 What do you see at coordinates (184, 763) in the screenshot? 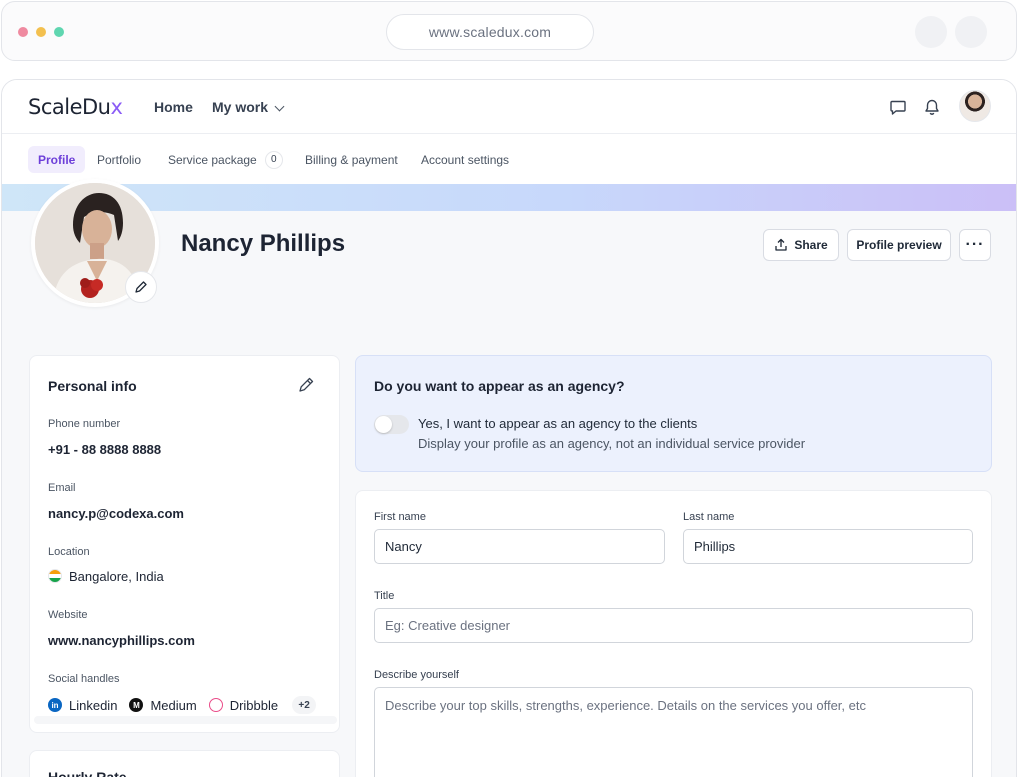
I see `hourly-rate-card: Hourly Rate` at bounding box center [184, 763].